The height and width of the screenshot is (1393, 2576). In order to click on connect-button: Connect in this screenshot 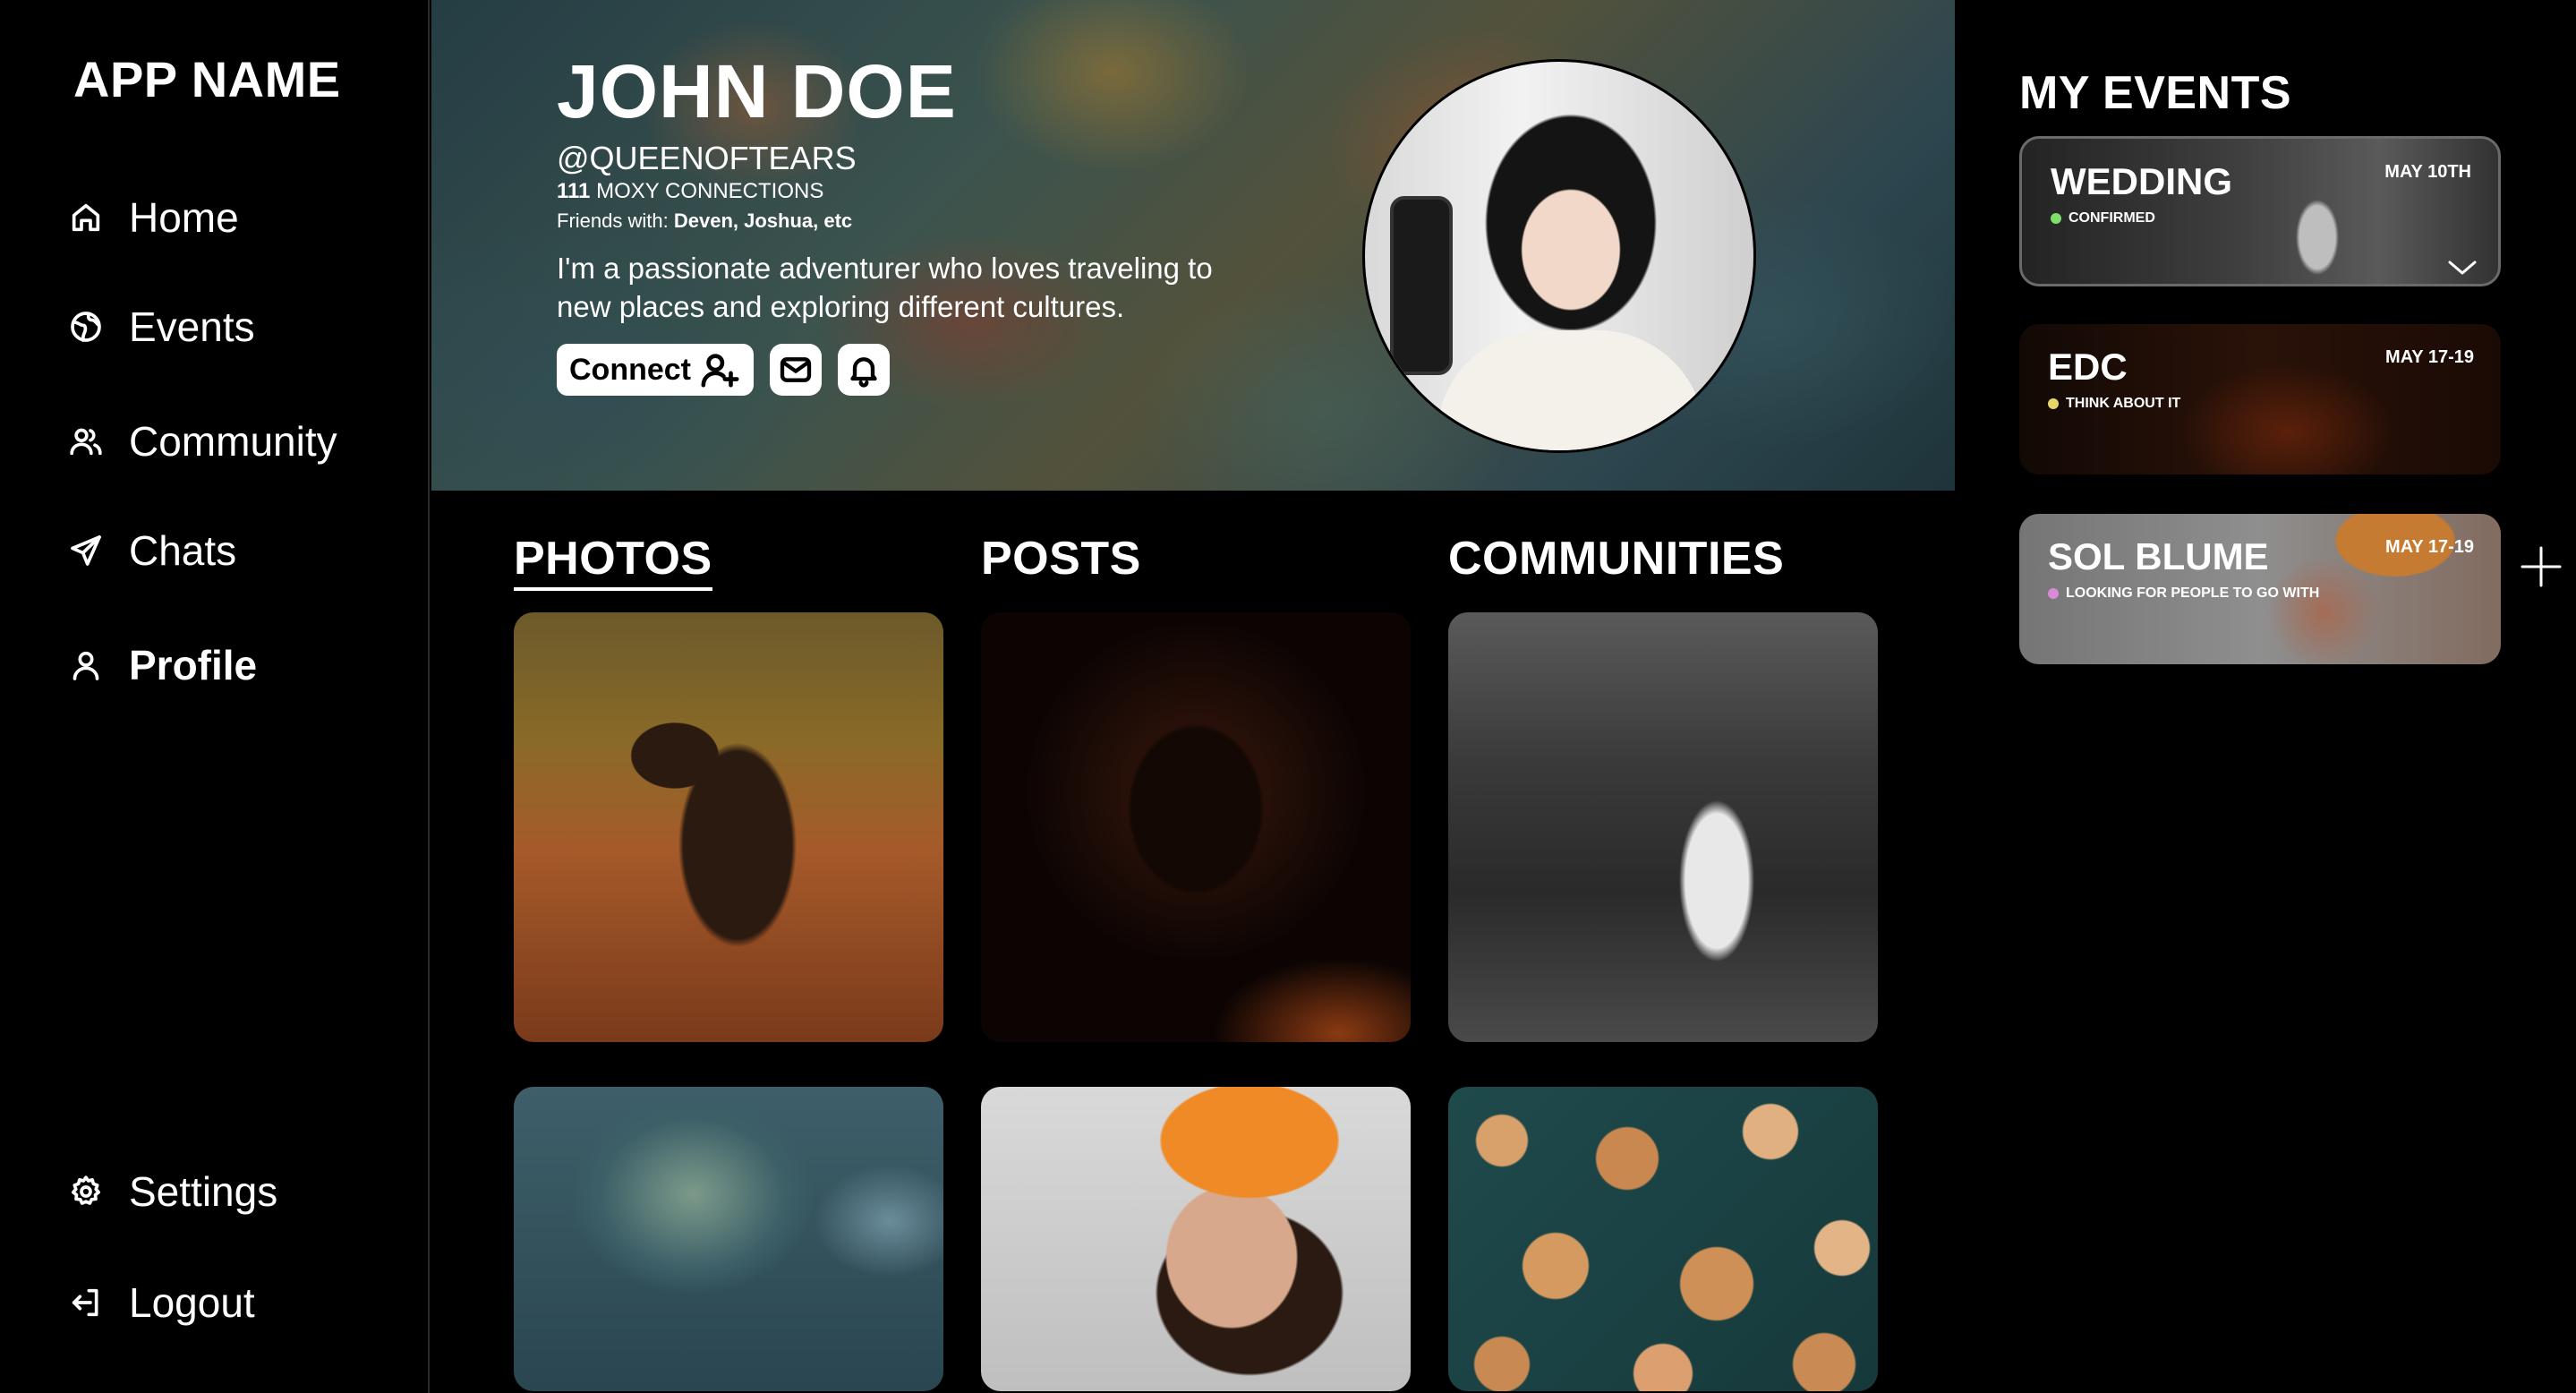, I will do `click(655, 370)`.